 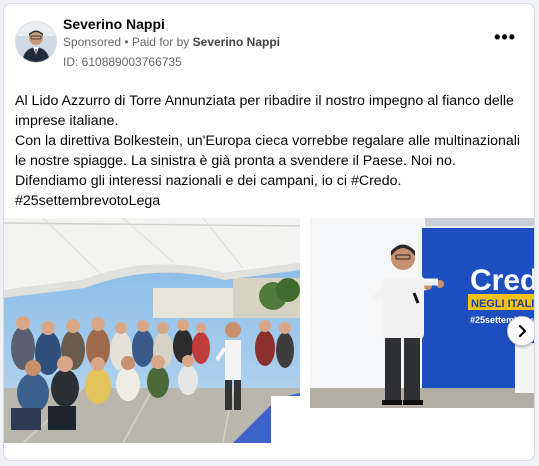 I want to click on banner-subtitle: NEGLI ITALIA, so click(x=503, y=304).